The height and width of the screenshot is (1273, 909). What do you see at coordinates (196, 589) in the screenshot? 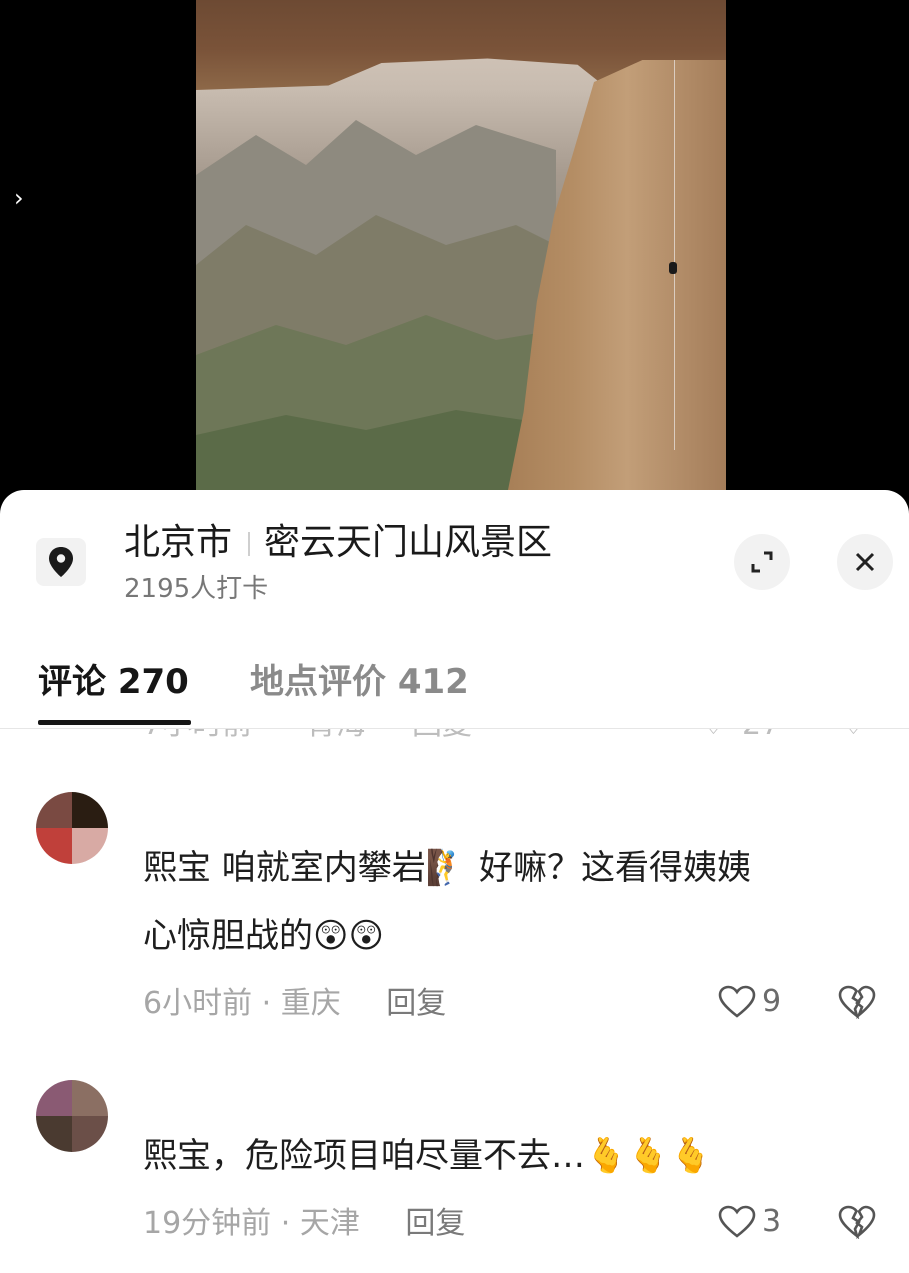
I see `checkin-count: 2195人打卡` at bounding box center [196, 589].